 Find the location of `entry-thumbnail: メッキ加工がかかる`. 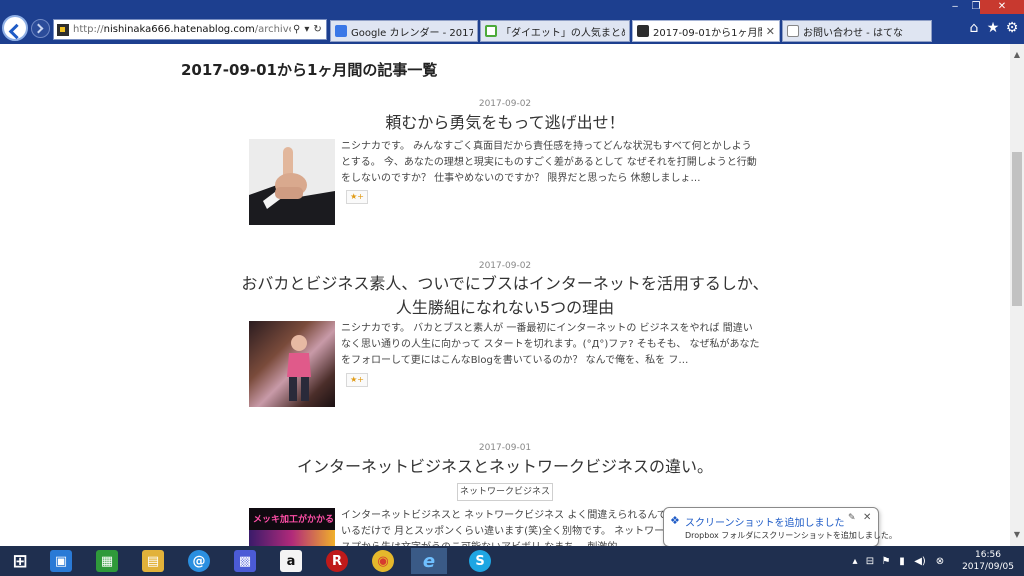

entry-thumbnail: メッキ加工がかかる is located at coordinates (292, 527).